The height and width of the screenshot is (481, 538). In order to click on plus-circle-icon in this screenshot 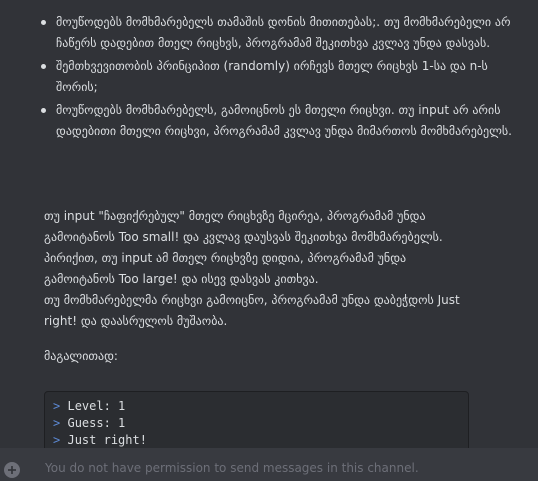, I will do `click(12, 470)`.